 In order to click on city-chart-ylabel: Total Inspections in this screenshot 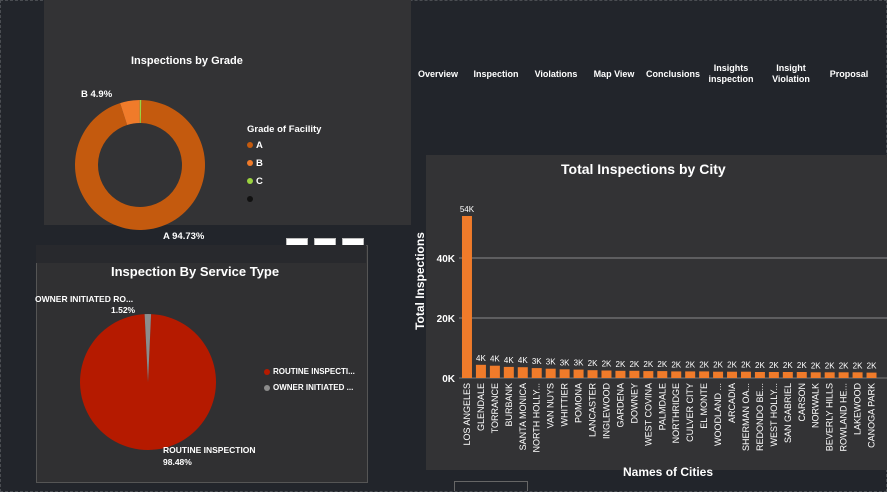, I will do `click(420, 281)`.